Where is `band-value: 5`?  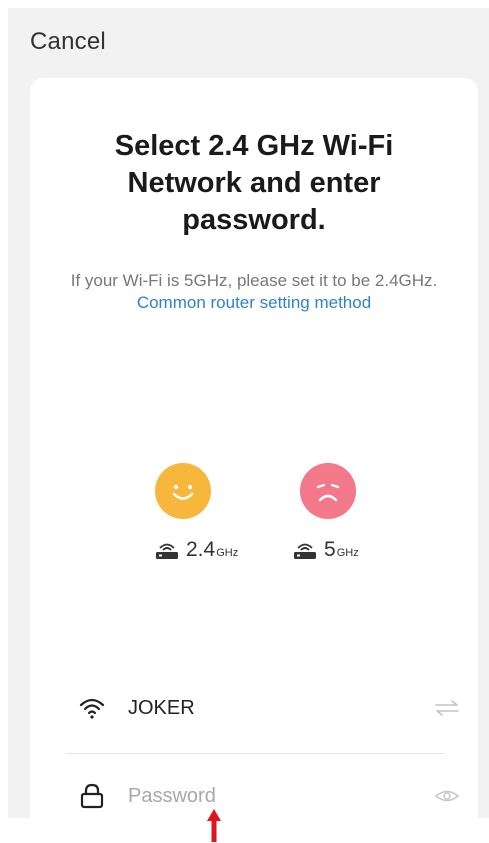 band-value: 5 is located at coordinates (330, 549).